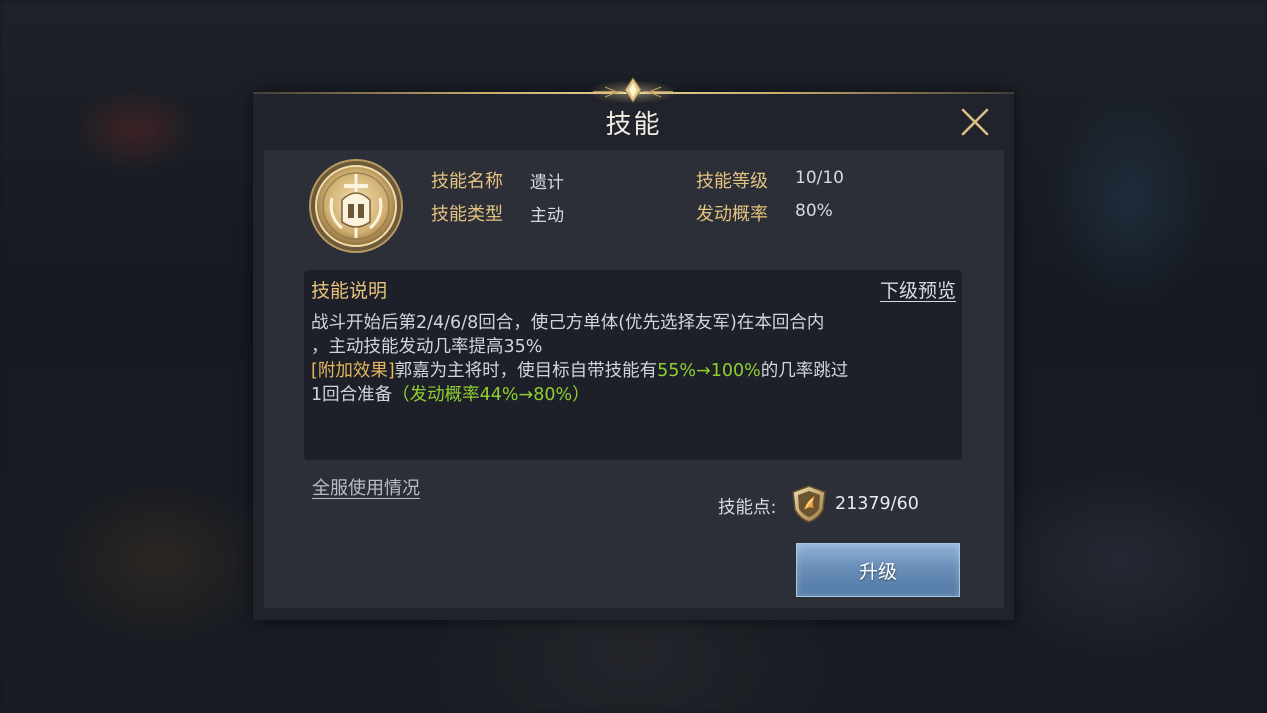 The image size is (1267, 713). Describe the element at coordinates (427, 347) in the screenshot. I see `description-line: ，主动技能发动几率提高35%` at that location.